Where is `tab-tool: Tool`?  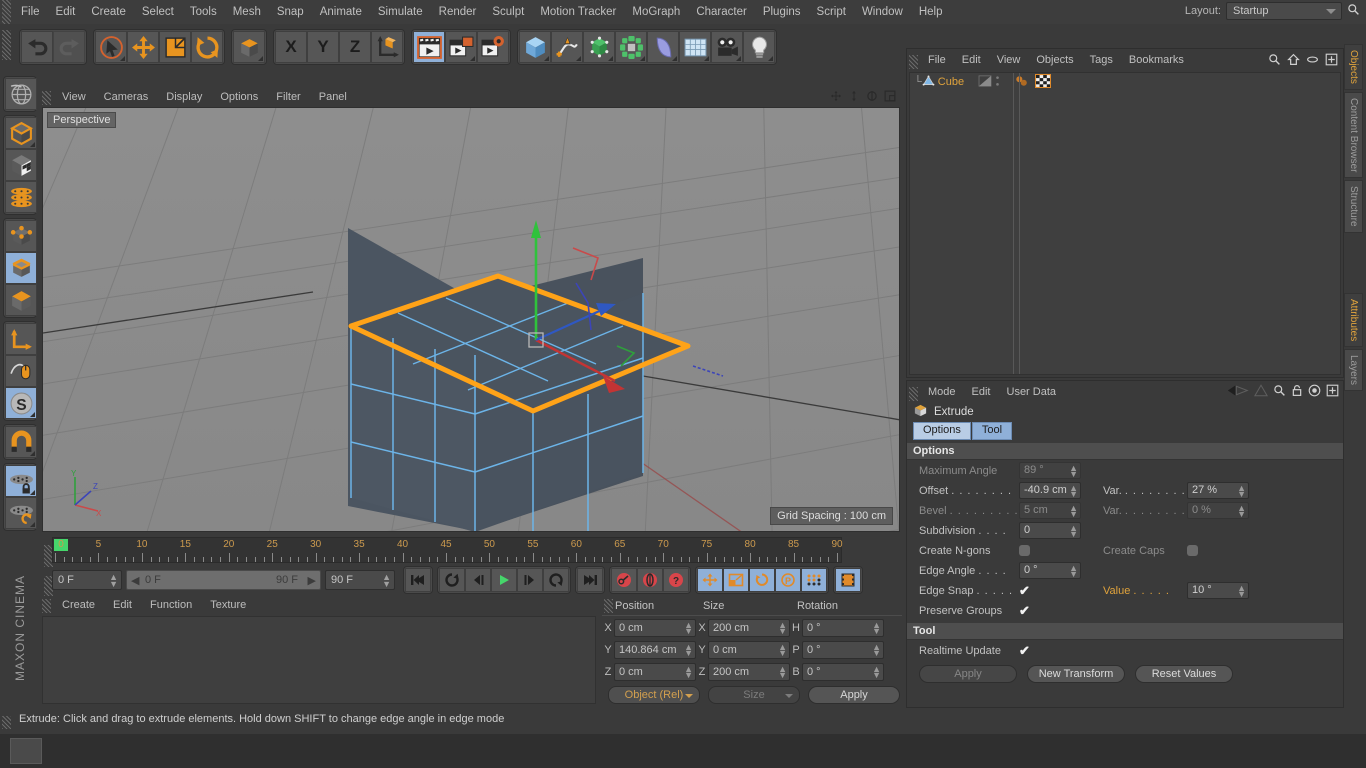
tab-tool: Tool is located at coordinates (992, 431).